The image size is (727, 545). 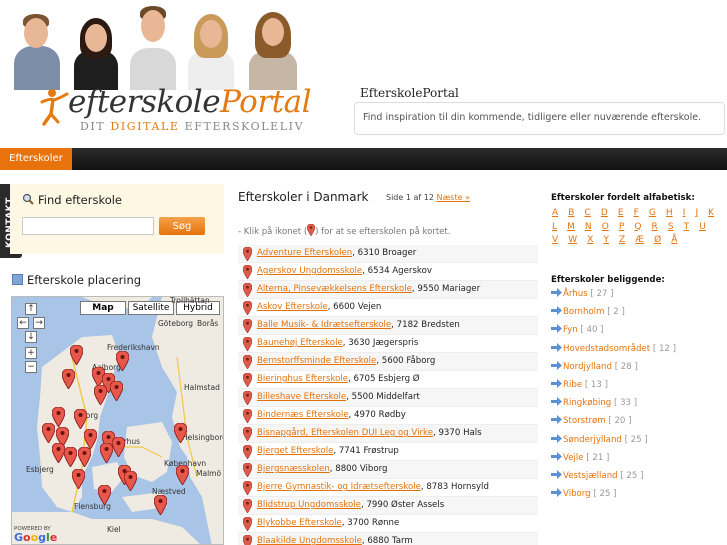 What do you see at coordinates (292, 307) in the screenshot?
I see `school-link: Askov Efterskole` at bounding box center [292, 307].